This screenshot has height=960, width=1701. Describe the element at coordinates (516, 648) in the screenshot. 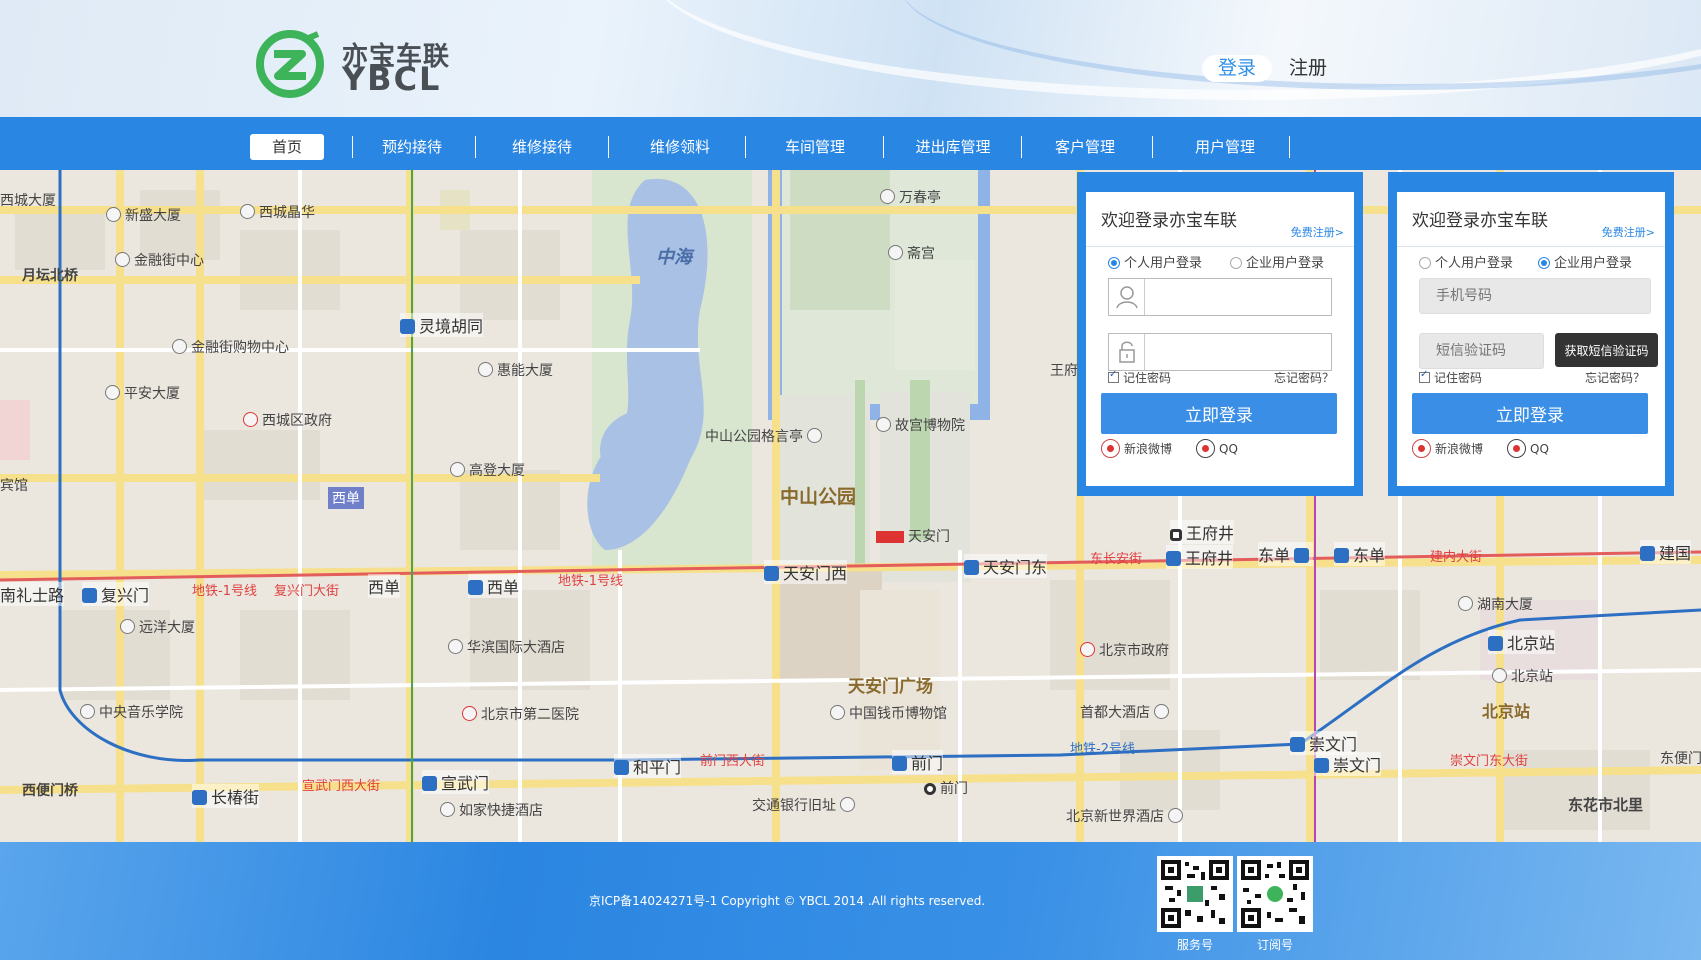

I see `map-label-text: 华滨国际大酒店` at that location.